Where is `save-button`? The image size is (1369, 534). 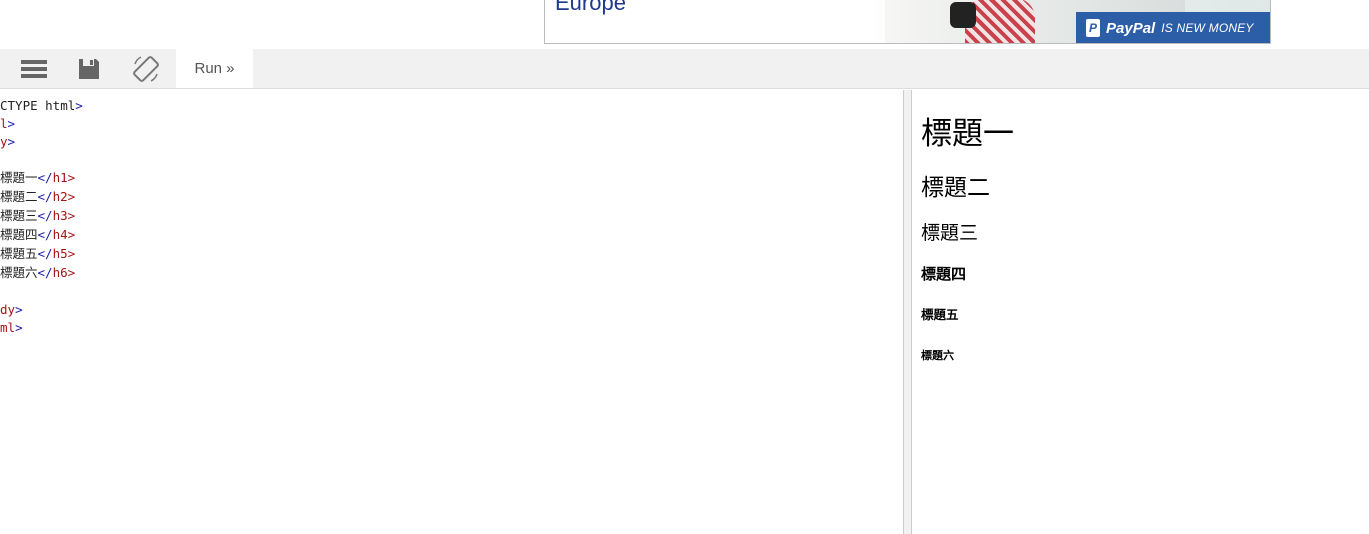
save-button is located at coordinates (89, 68).